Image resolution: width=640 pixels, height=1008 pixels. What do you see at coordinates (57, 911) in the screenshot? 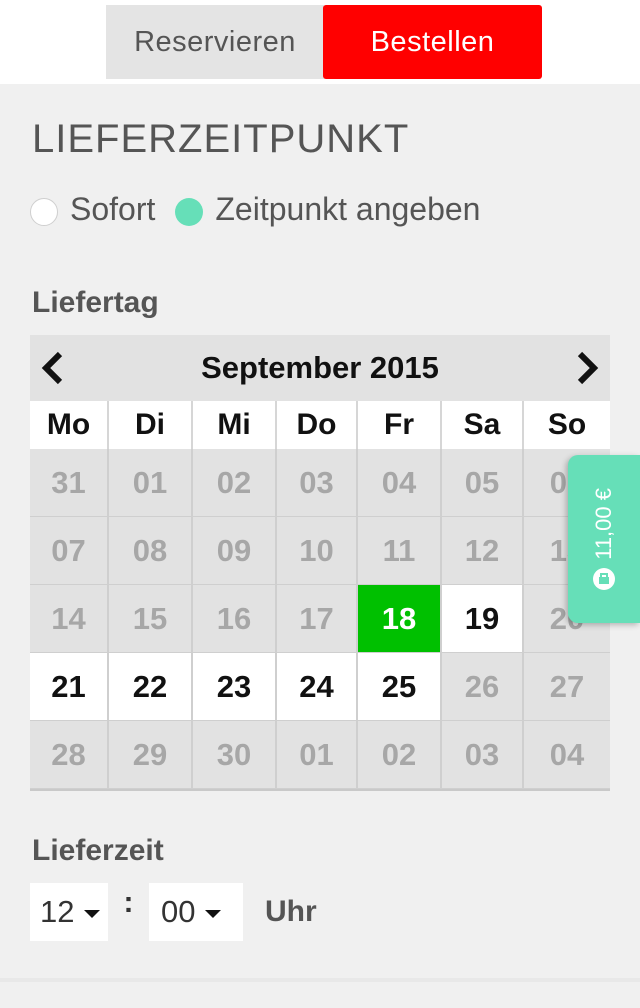
I see `hour-value: 12` at bounding box center [57, 911].